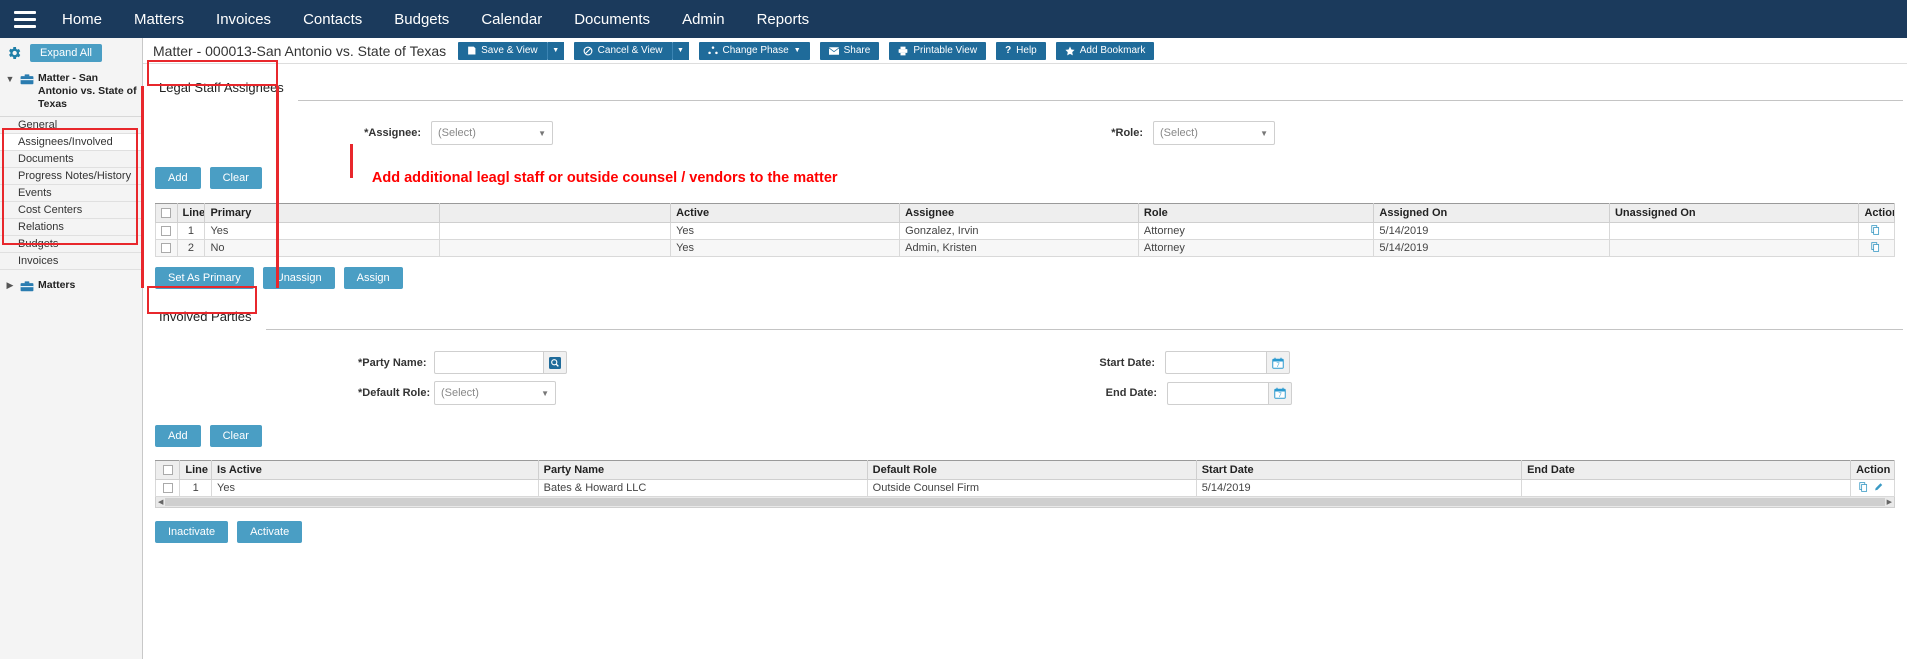 The height and width of the screenshot is (659, 1907). Describe the element at coordinates (10, 79) in the screenshot. I see `chevron-down-icon: ▼` at that location.